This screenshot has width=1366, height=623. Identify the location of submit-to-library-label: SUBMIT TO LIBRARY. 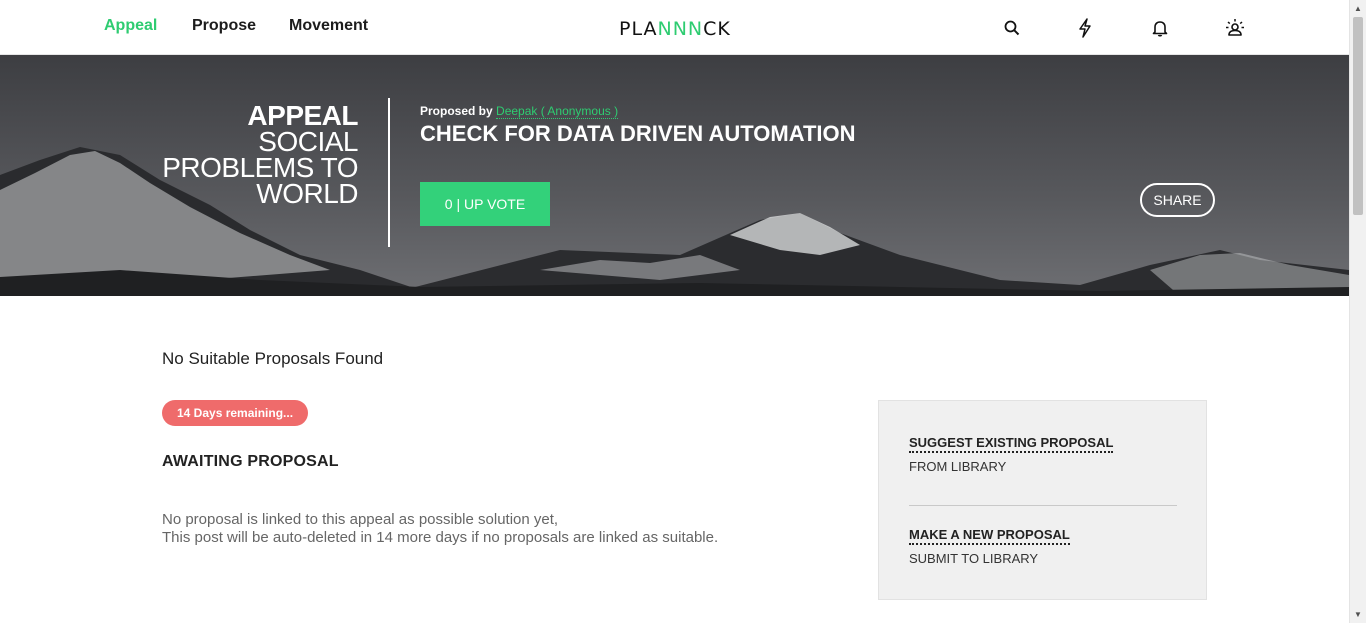
(974, 558).